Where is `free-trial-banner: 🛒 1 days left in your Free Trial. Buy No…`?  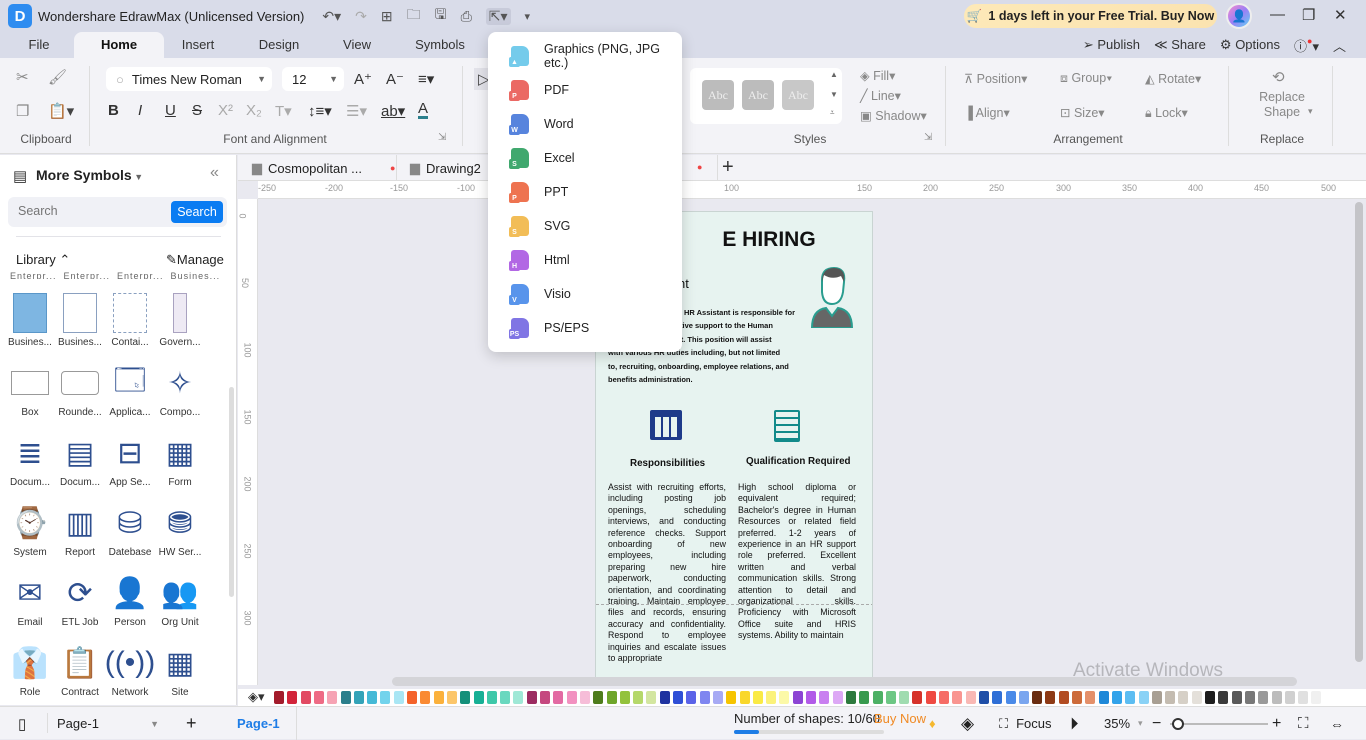 free-trial-banner: 🛒 1 days left in your Free Trial. Buy No… is located at coordinates (1090, 16).